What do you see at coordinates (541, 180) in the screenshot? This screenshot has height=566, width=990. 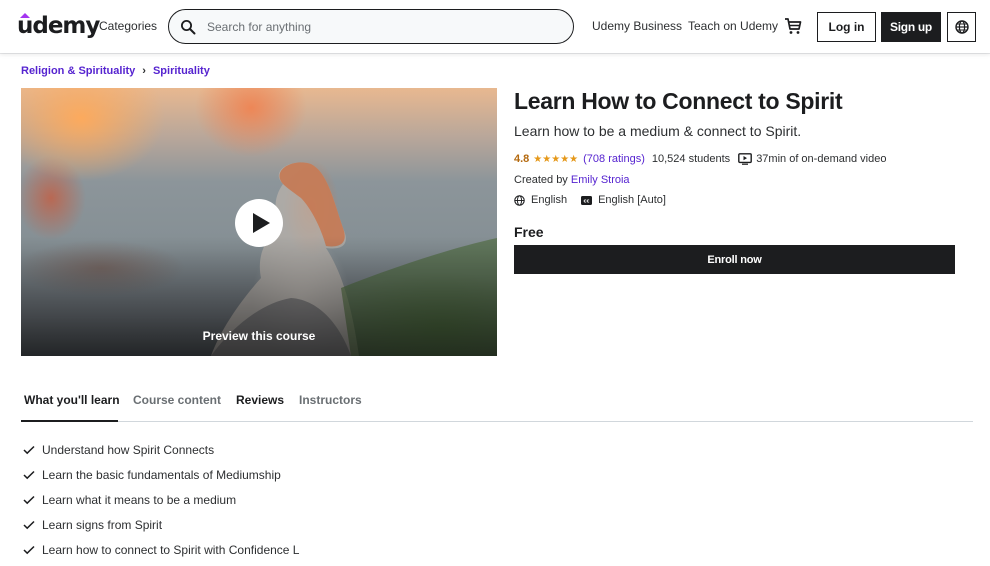 I see `created-by-label: Created by` at bounding box center [541, 180].